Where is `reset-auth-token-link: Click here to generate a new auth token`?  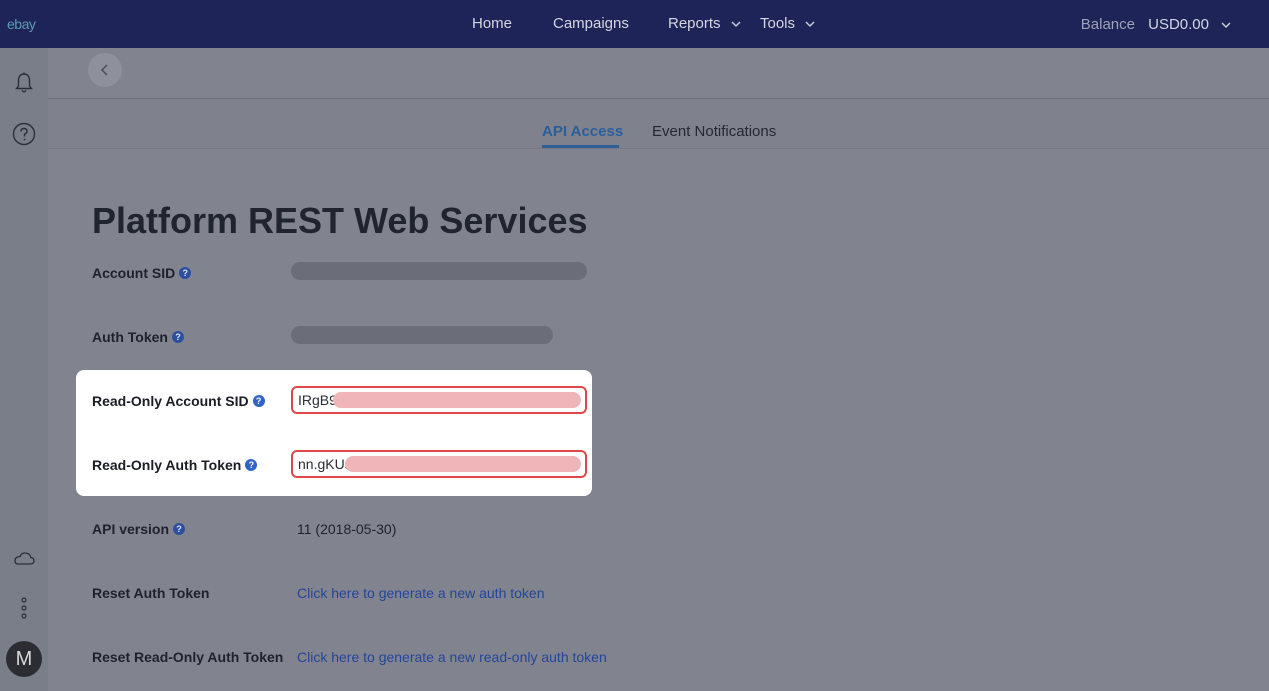 reset-auth-token-link: Click here to generate a new auth token is located at coordinates (421, 593).